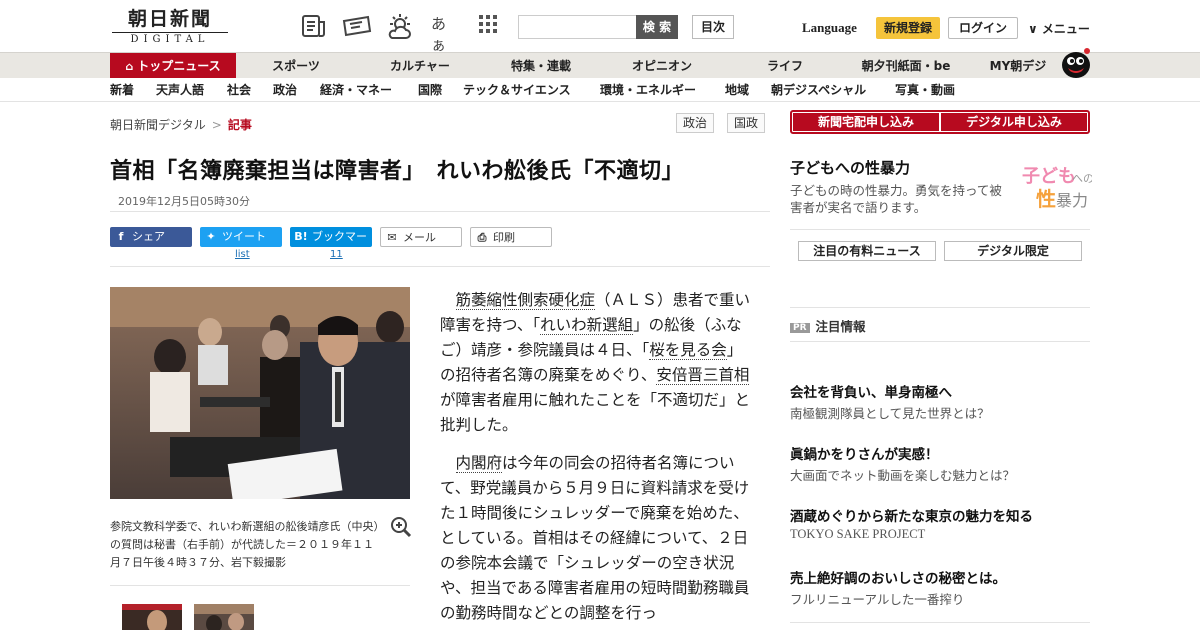  Describe the element at coordinates (857, 534) in the screenshot. I see `pr-item-subtitle: TOKYO SAKE PROJECT` at that location.